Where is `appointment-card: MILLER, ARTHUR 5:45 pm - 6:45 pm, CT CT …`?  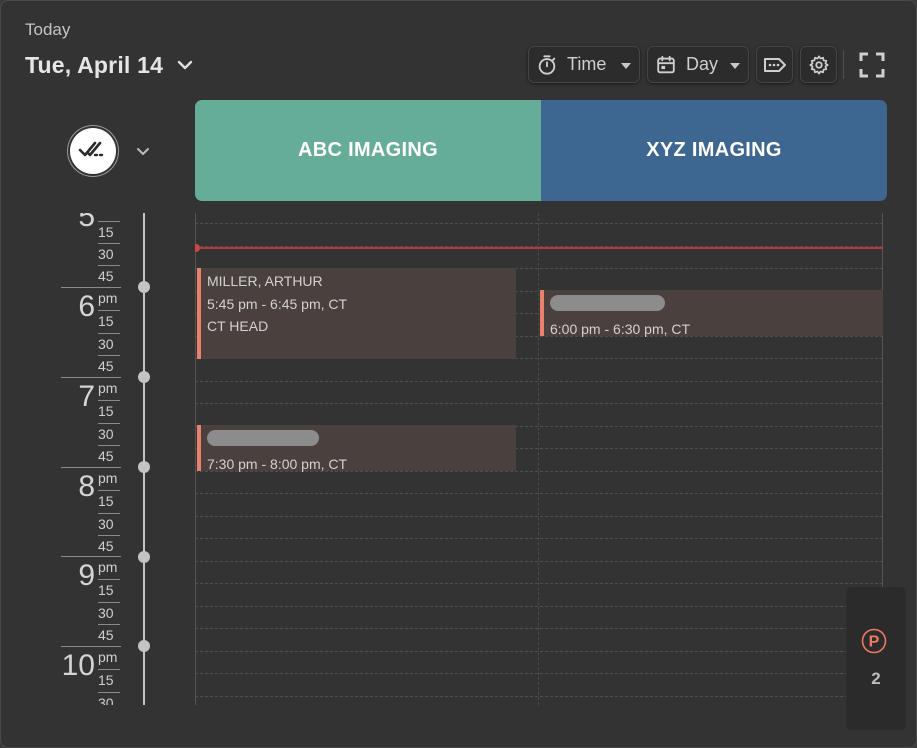 appointment-card: MILLER, ARTHUR 5:45 pm - 6:45 pm, CT CT … is located at coordinates (356, 313).